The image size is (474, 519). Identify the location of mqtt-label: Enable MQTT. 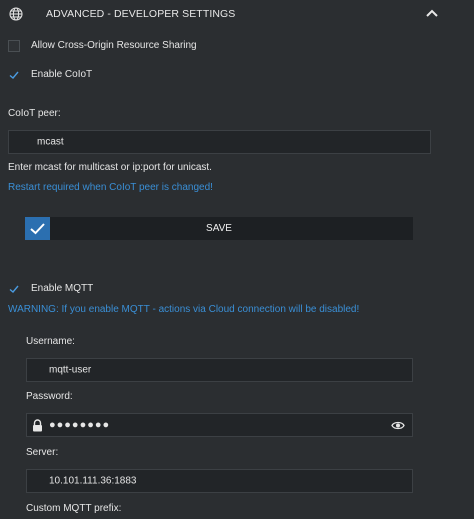
(62, 288).